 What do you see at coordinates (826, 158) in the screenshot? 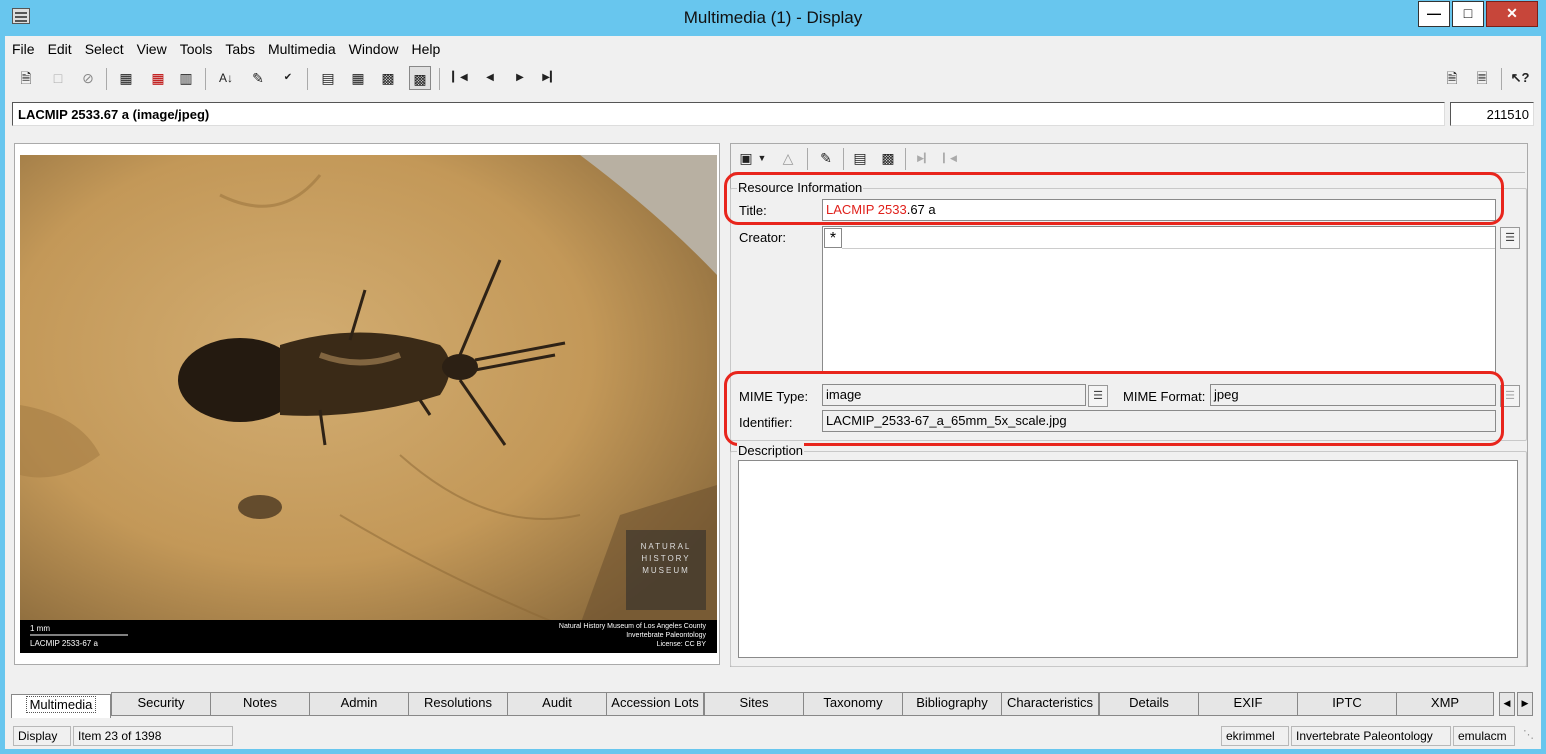
I see `edit-media-icon: ✎` at bounding box center [826, 158].